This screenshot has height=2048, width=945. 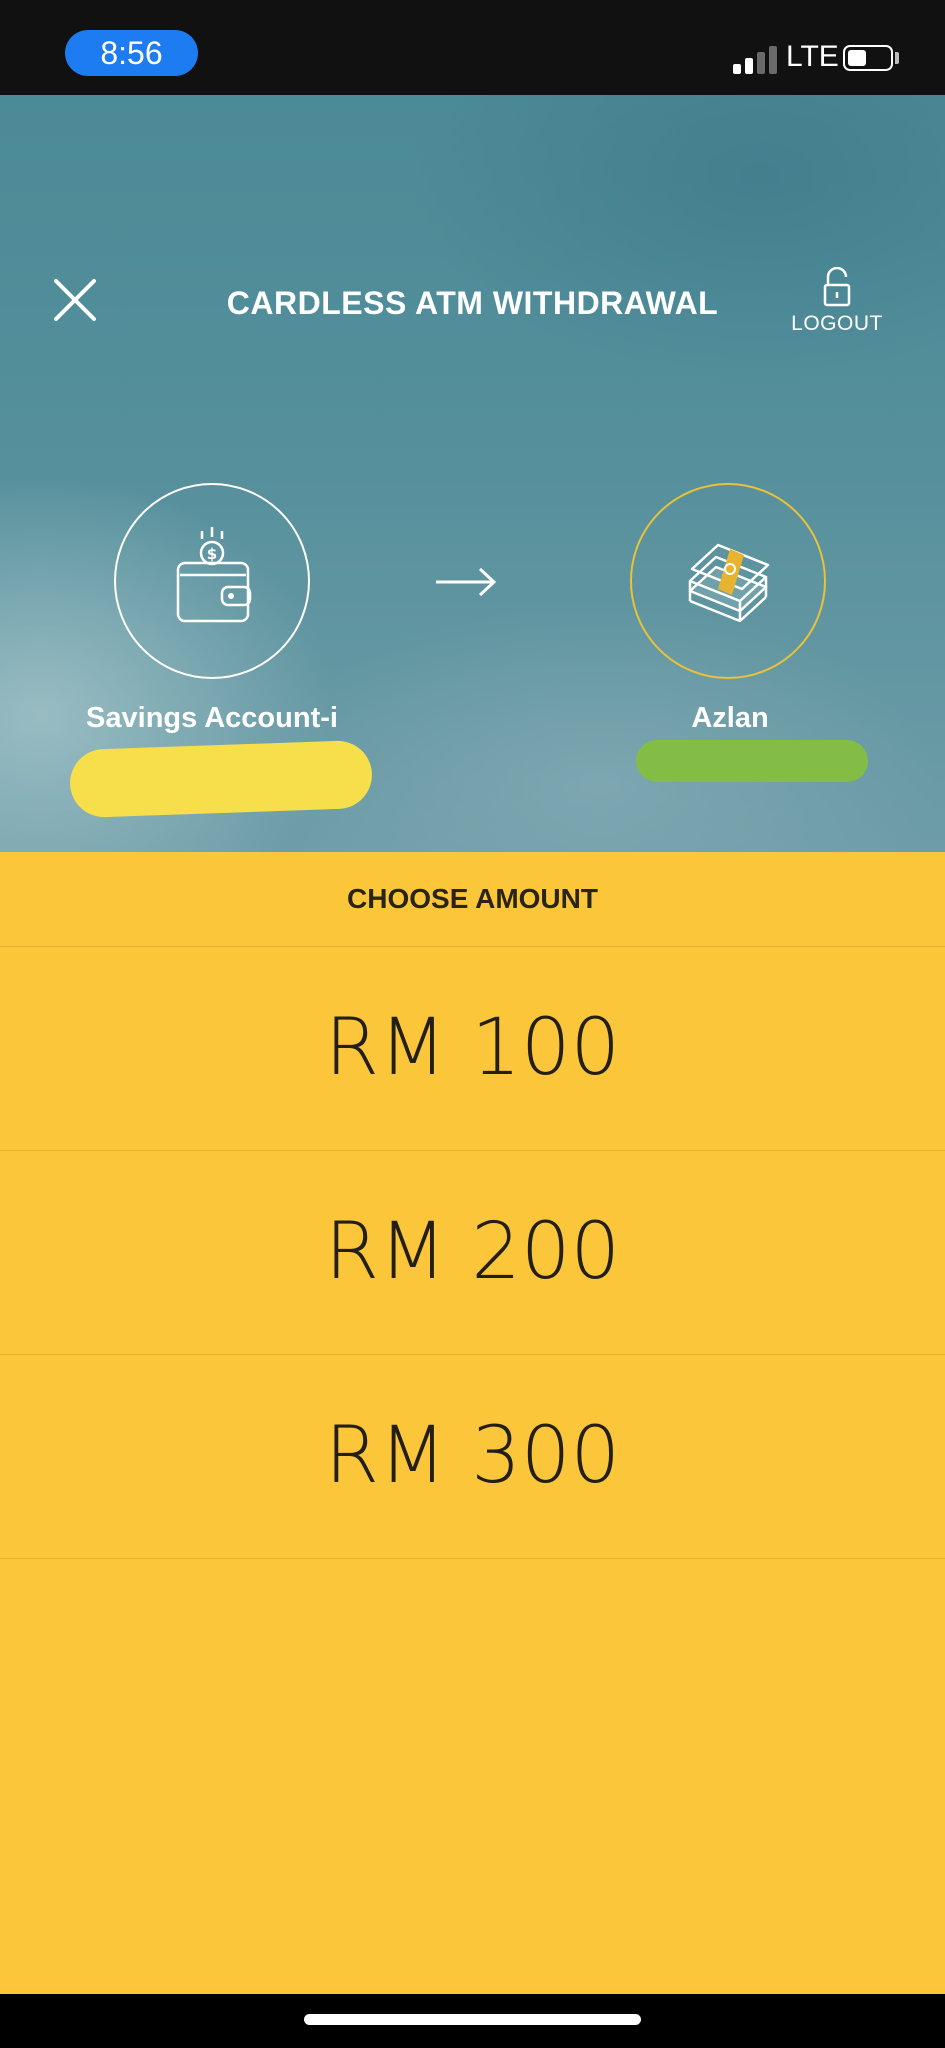 What do you see at coordinates (868, 58) in the screenshot?
I see `battery-icon` at bounding box center [868, 58].